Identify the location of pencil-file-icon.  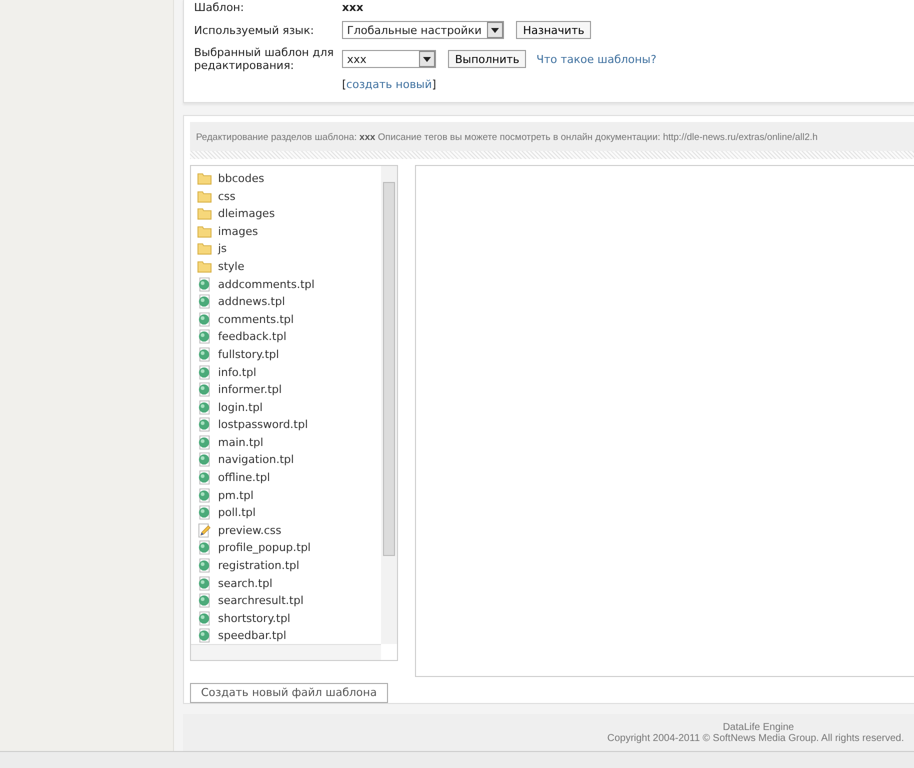
(204, 530).